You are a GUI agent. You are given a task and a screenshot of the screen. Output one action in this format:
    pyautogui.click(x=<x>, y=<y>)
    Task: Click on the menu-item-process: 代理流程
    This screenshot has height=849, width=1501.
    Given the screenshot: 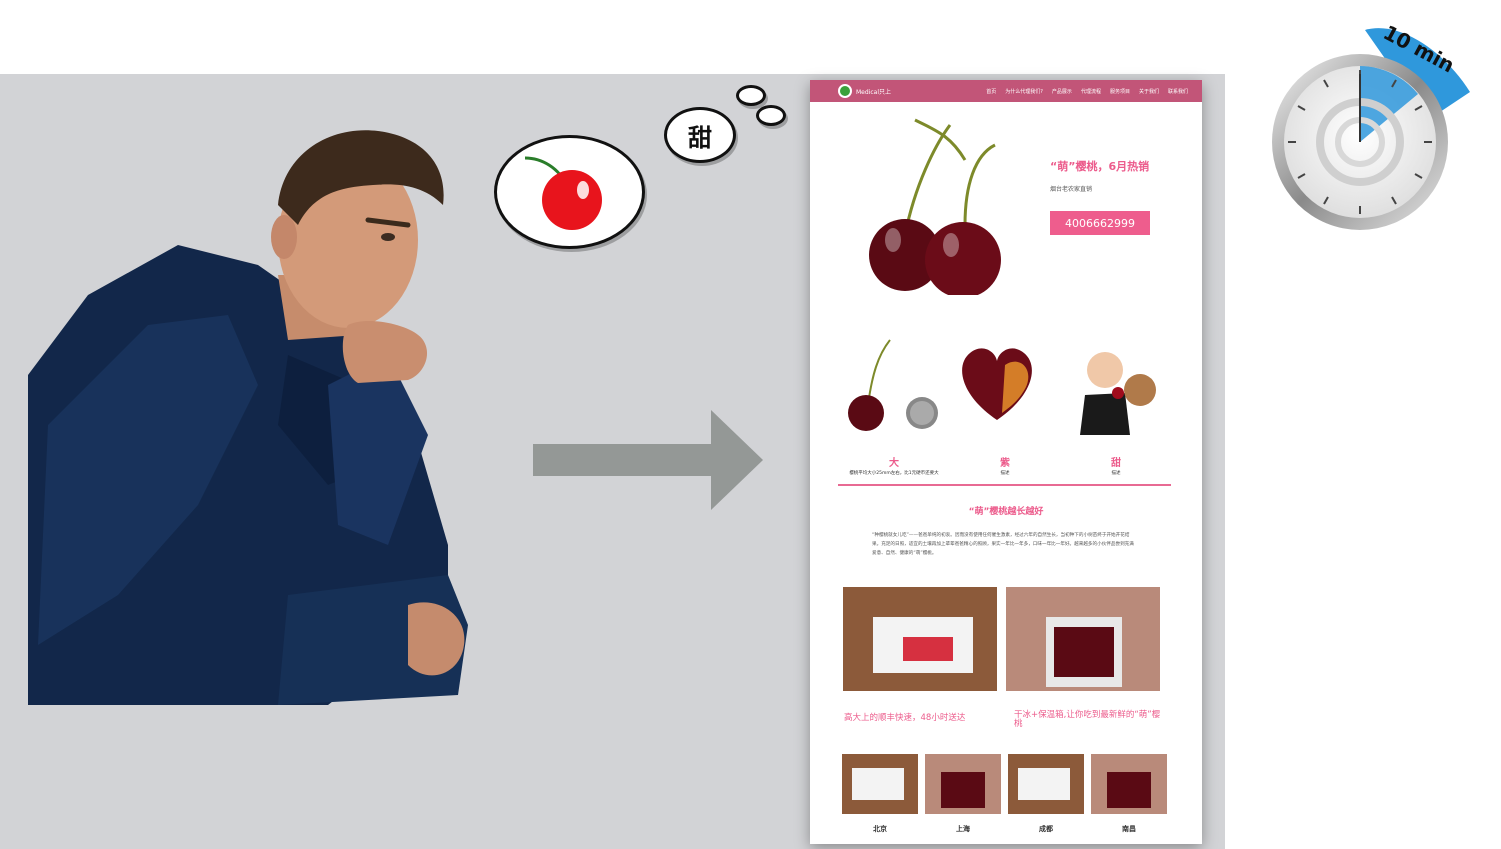 What is the action you would take?
    pyautogui.click(x=1091, y=91)
    